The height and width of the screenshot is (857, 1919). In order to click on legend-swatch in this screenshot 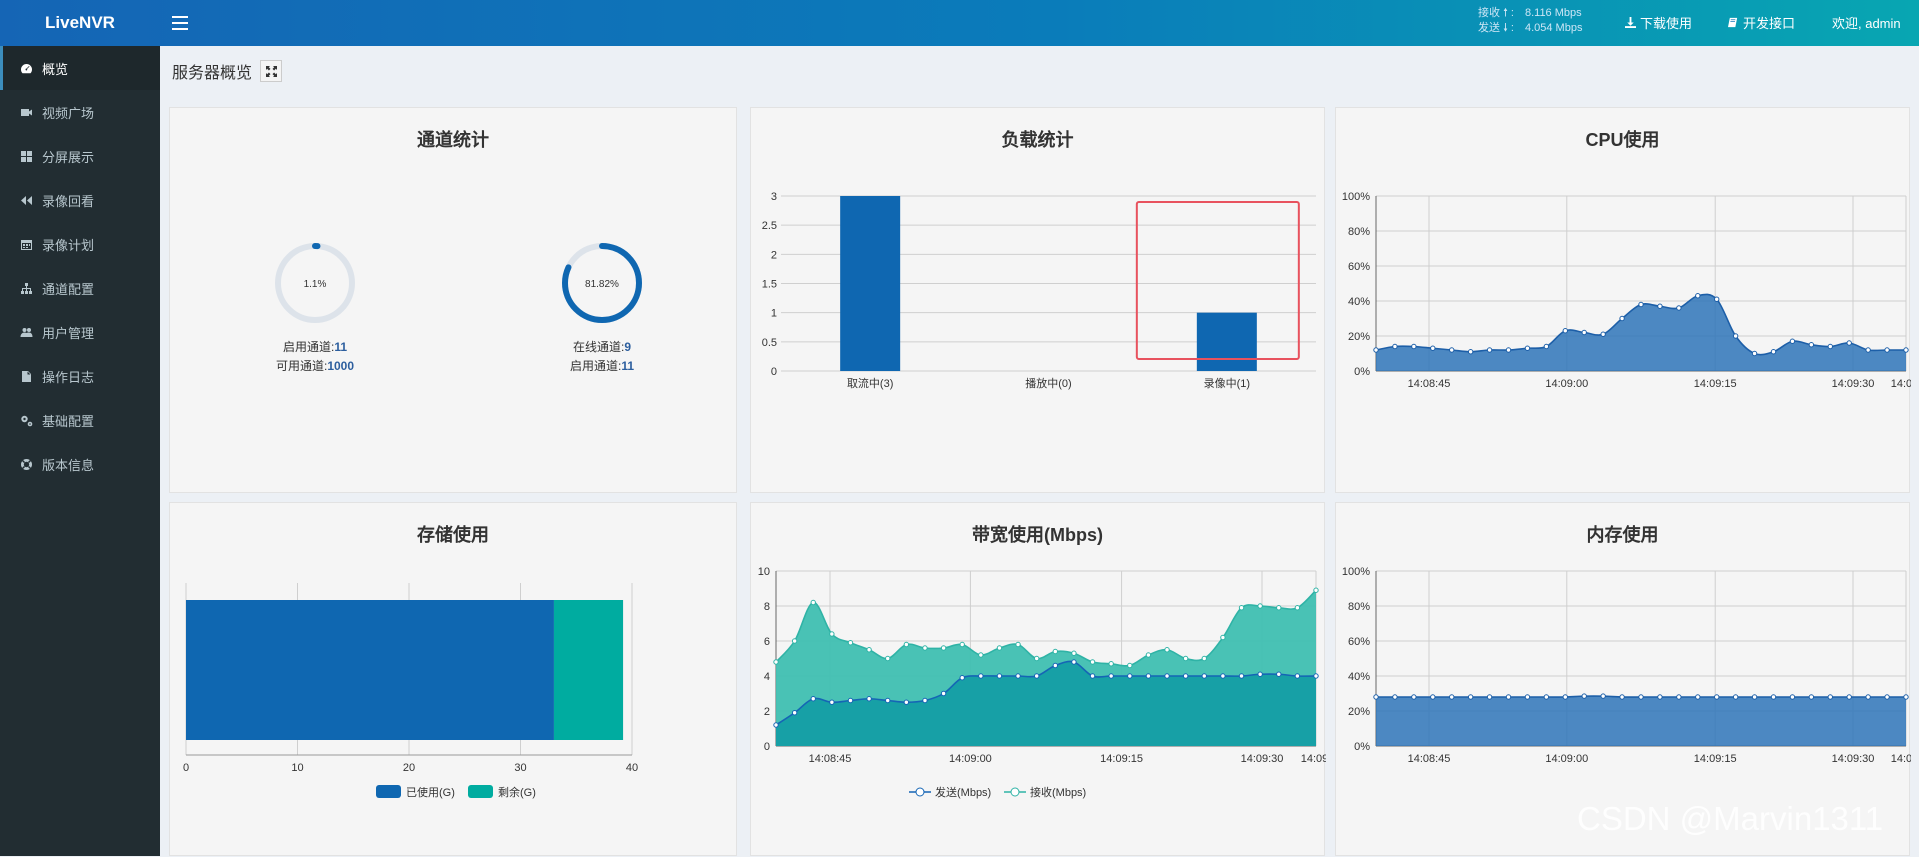, I will do `click(480, 791)`.